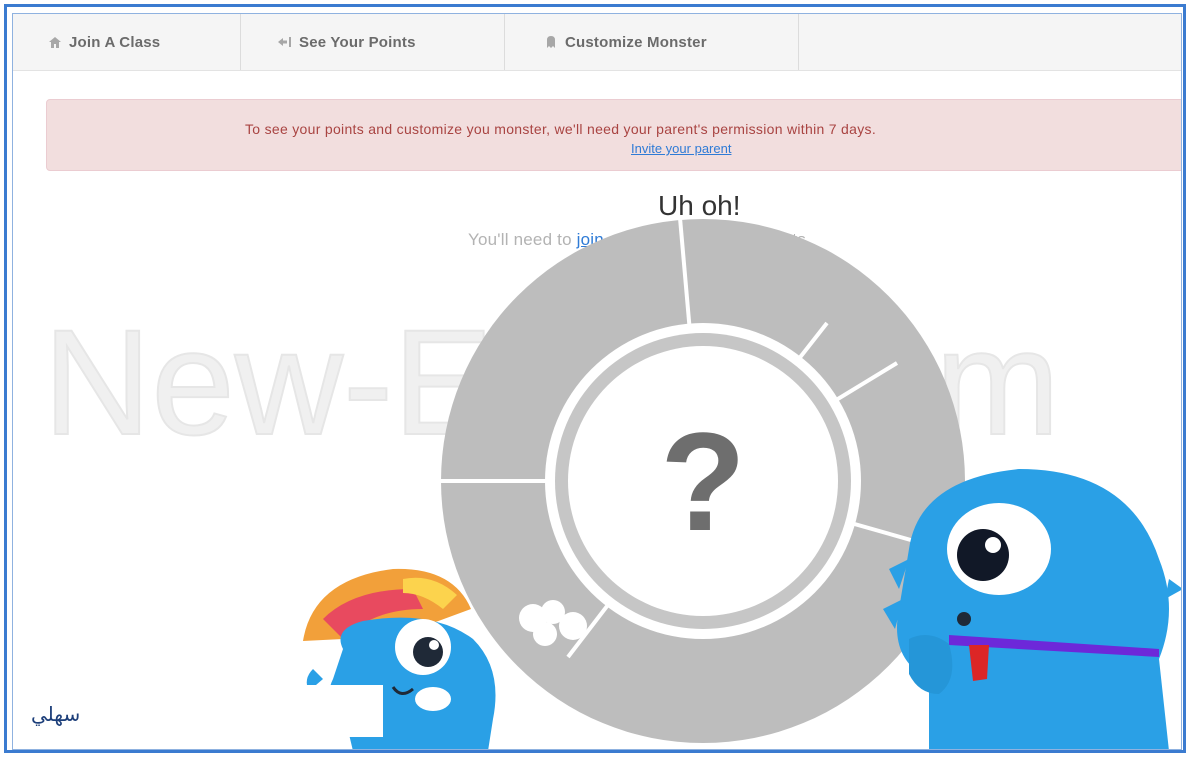  What do you see at coordinates (250, 711) in the screenshot?
I see `blank-overlay` at bounding box center [250, 711].